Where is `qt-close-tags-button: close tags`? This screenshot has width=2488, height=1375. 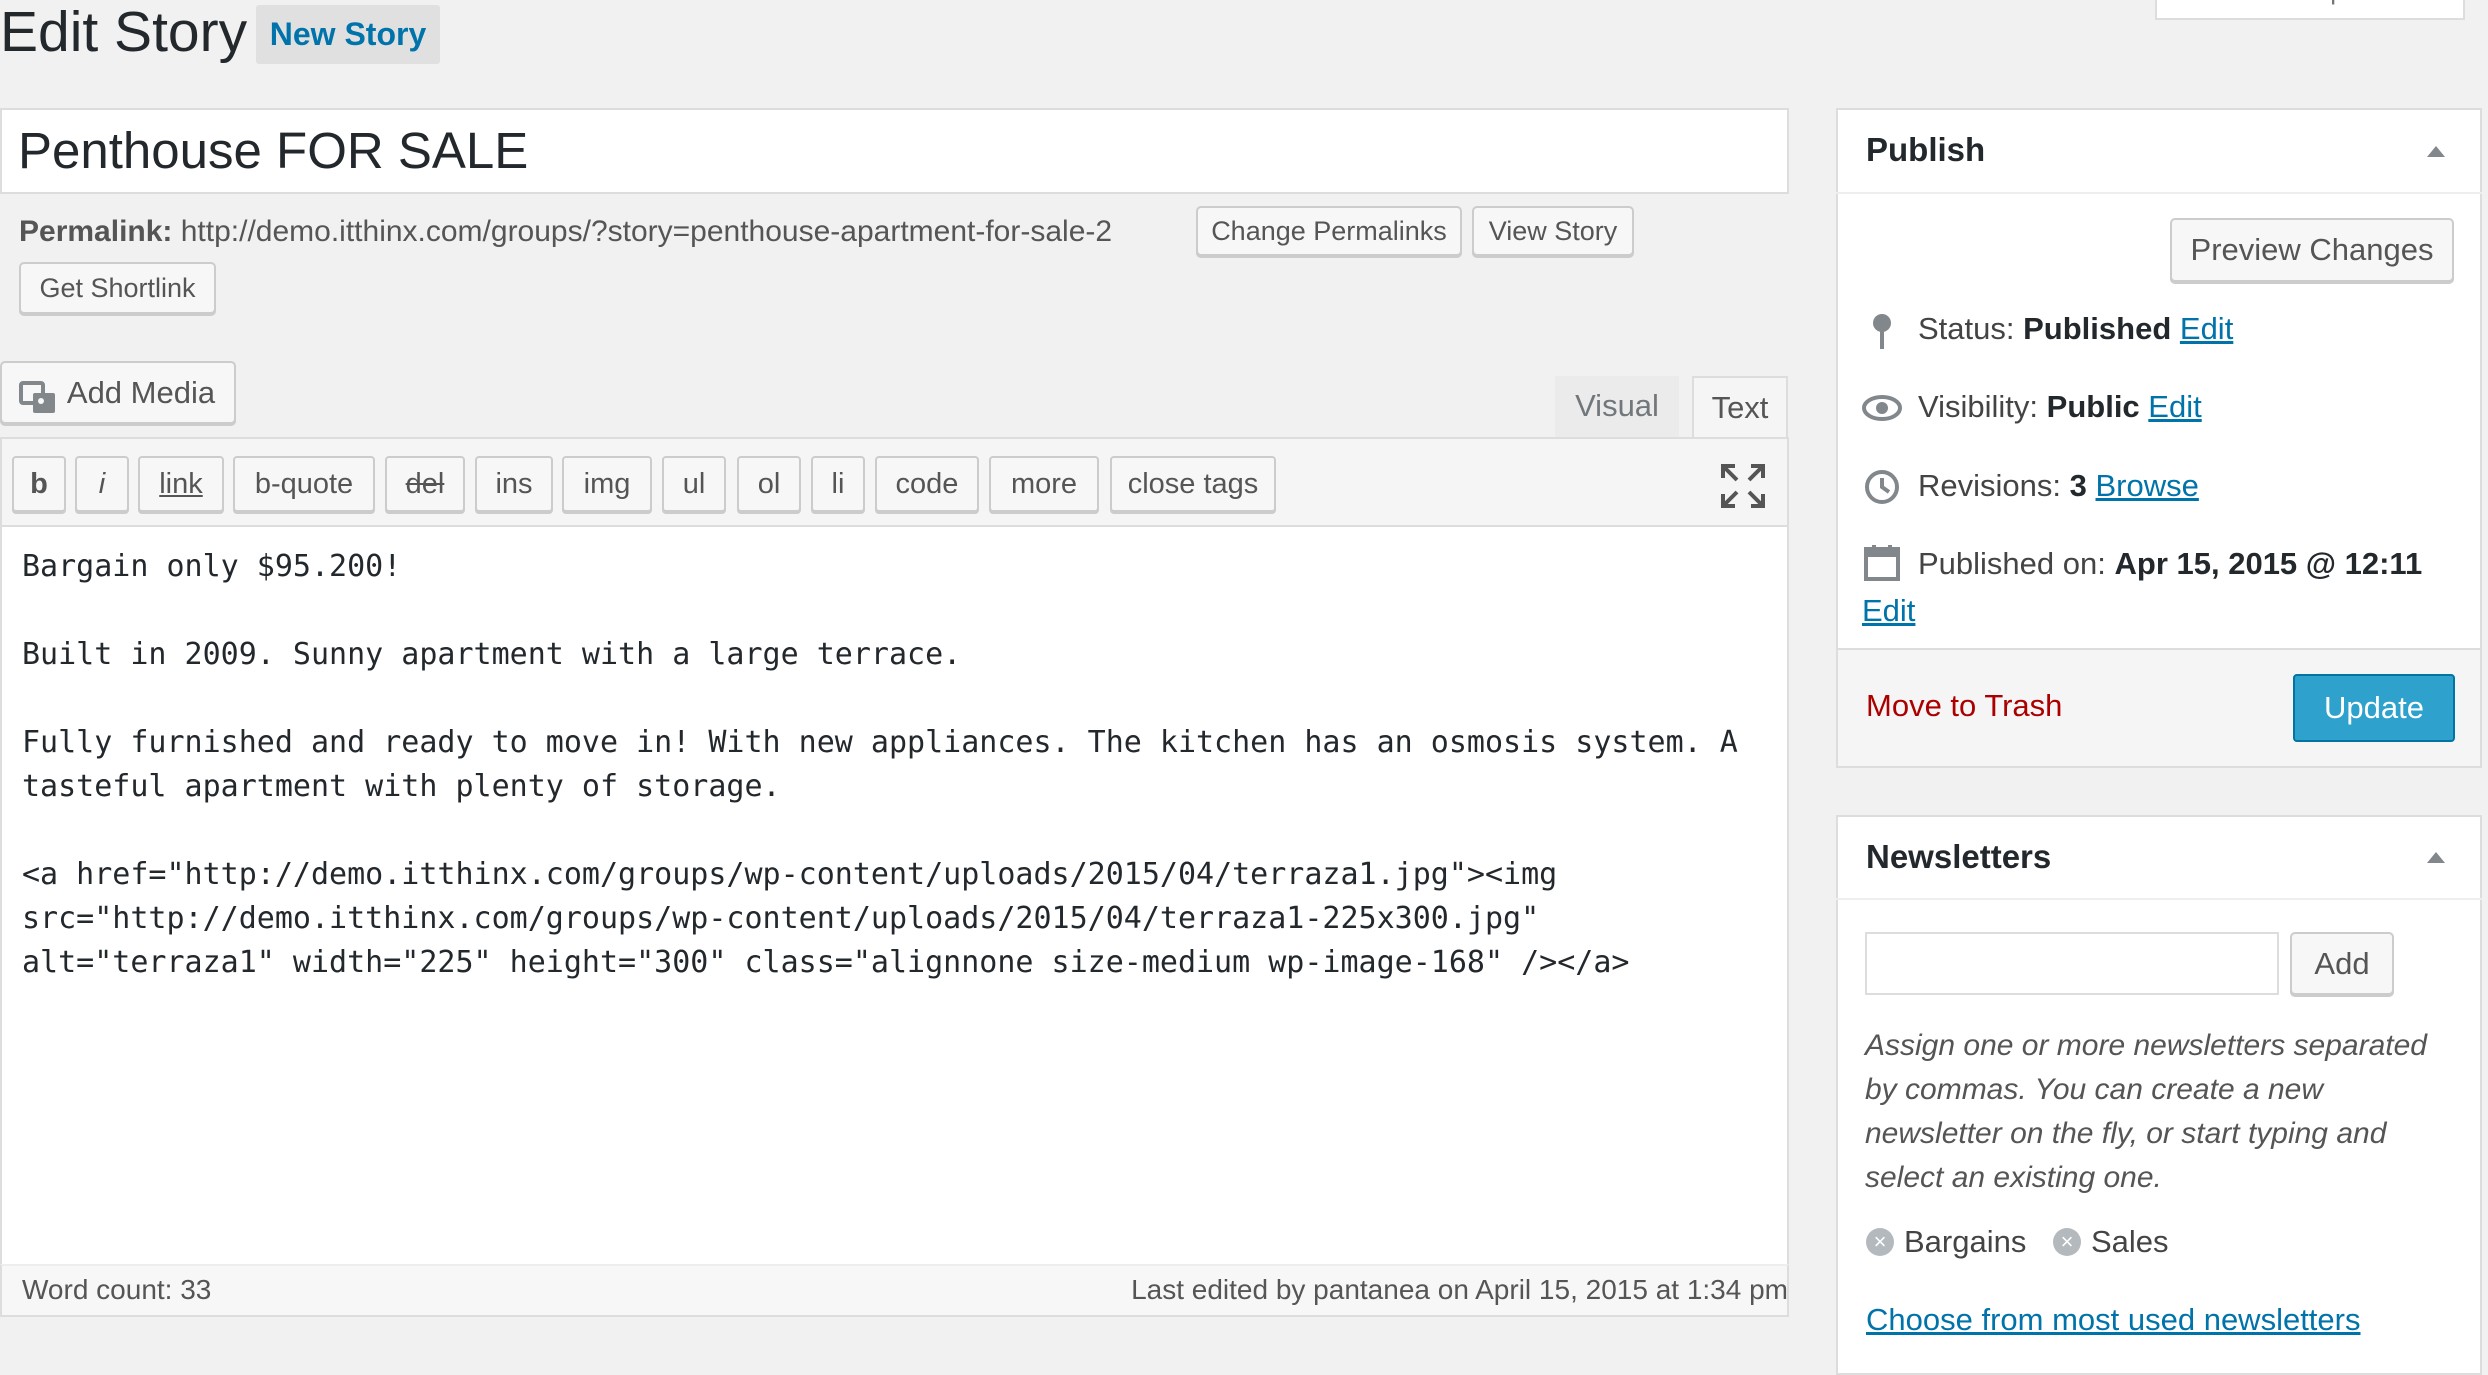 qt-close-tags-button: close tags is located at coordinates (1193, 484).